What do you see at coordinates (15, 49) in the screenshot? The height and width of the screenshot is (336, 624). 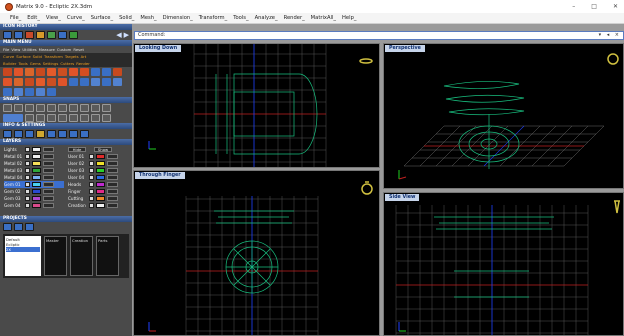 I see `tab-view: View` at bounding box center [15, 49].